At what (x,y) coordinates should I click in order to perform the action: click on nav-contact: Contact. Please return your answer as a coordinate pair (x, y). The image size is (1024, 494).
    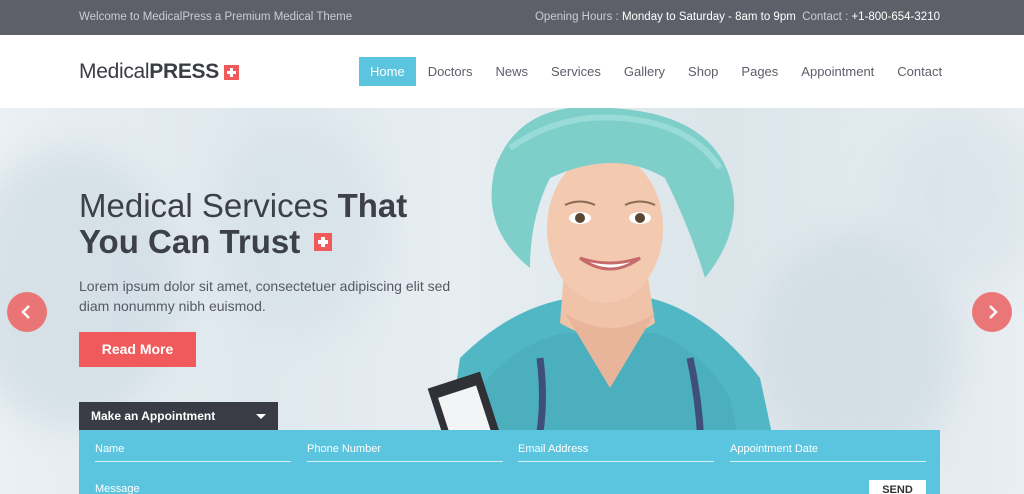
    Looking at the image, I should click on (919, 71).